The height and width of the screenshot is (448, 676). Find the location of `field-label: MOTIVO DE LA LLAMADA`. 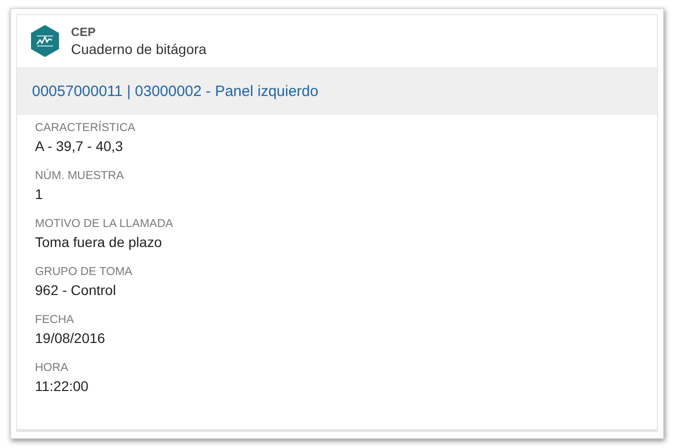

field-label: MOTIVO DE LA LLAMADA is located at coordinates (104, 224).